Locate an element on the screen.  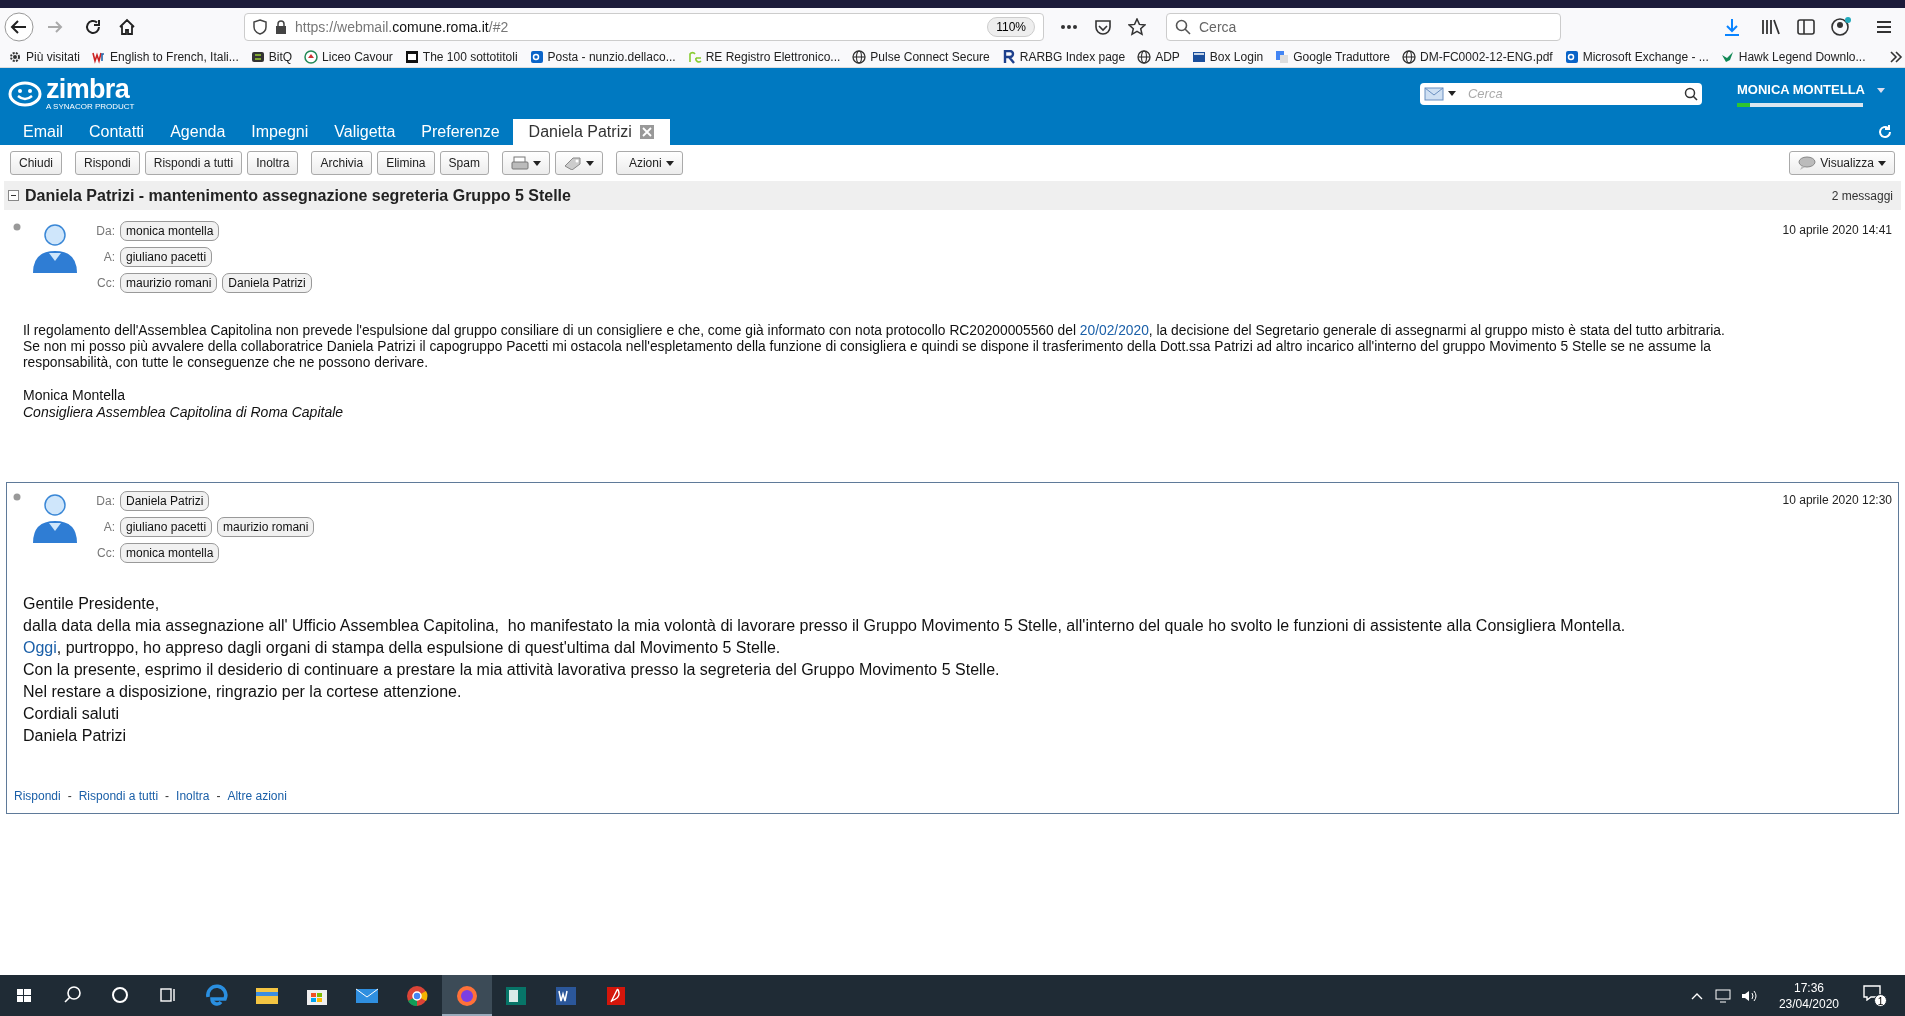
search-icon is located at coordinates (1183, 27).